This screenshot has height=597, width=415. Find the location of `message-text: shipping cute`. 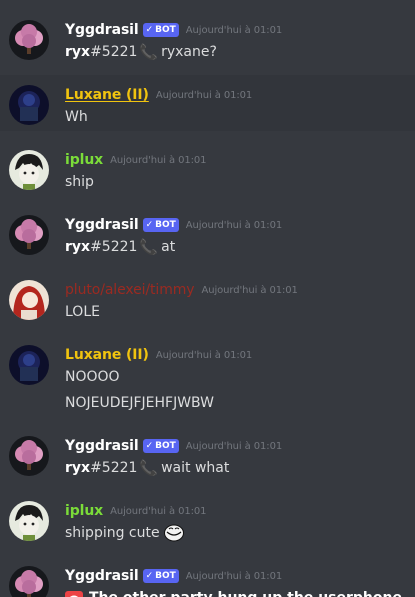

message-text: shipping cute is located at coordinates (112, 533).